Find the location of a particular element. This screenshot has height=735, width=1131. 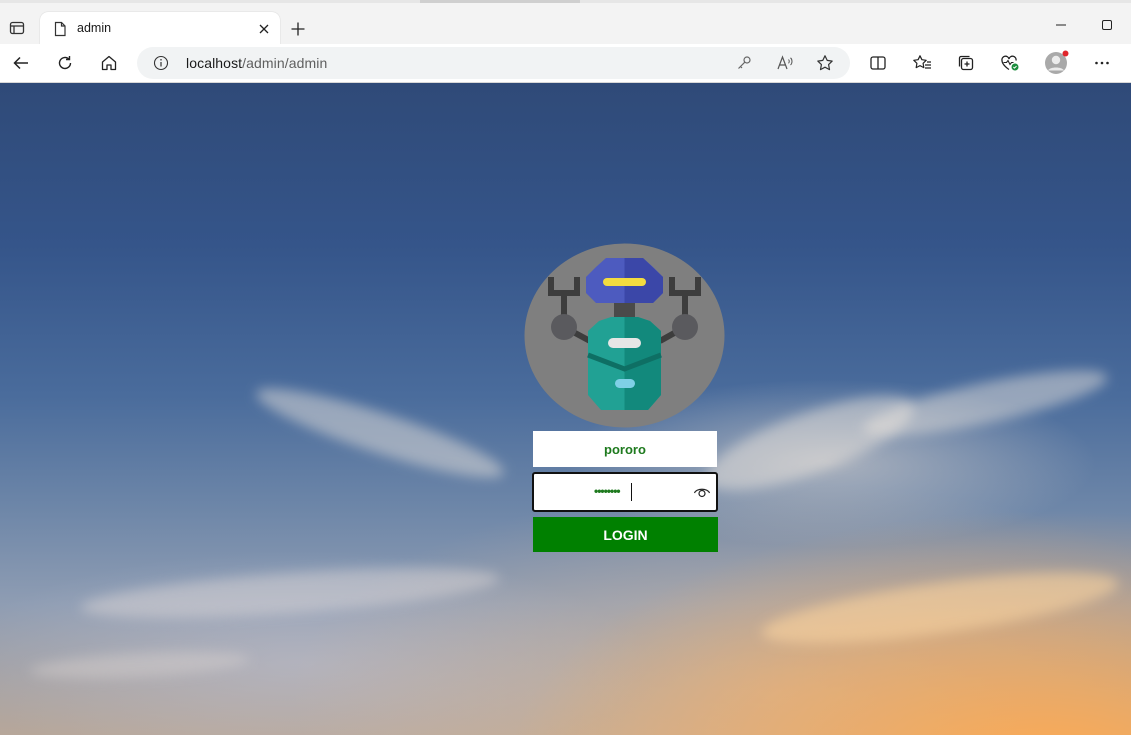

minimize-icon is located at coordinates (1061, 25).